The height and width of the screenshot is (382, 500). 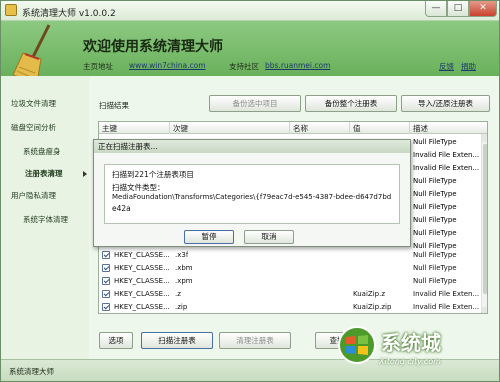 What do you see at coordinates (31, 371) in the screenshot?
I see `status-text: 系统清理大师` at bounding box center [31, 371].